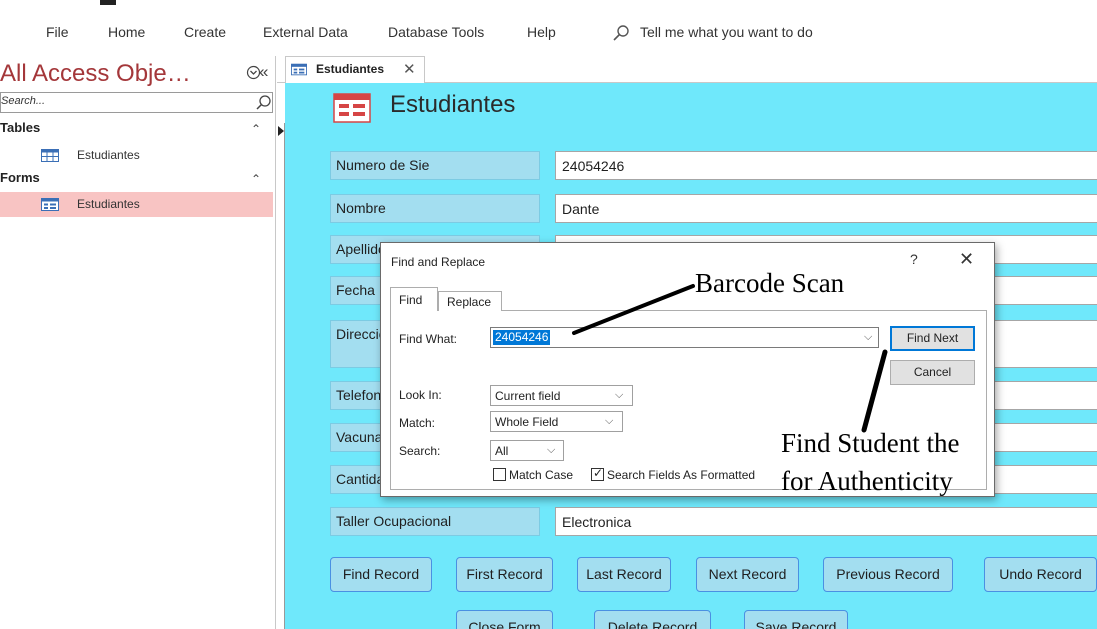 Image resolution: width=1097 pixels, height=629 pixels. I want to click on tab-find: Find, so click(414, 299).